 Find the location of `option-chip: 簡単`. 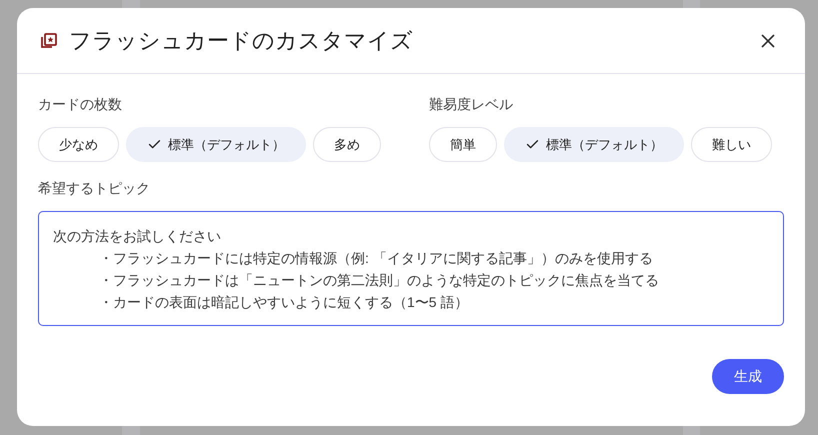

option-chip: 簡単 is located at coordinates (463, 144).